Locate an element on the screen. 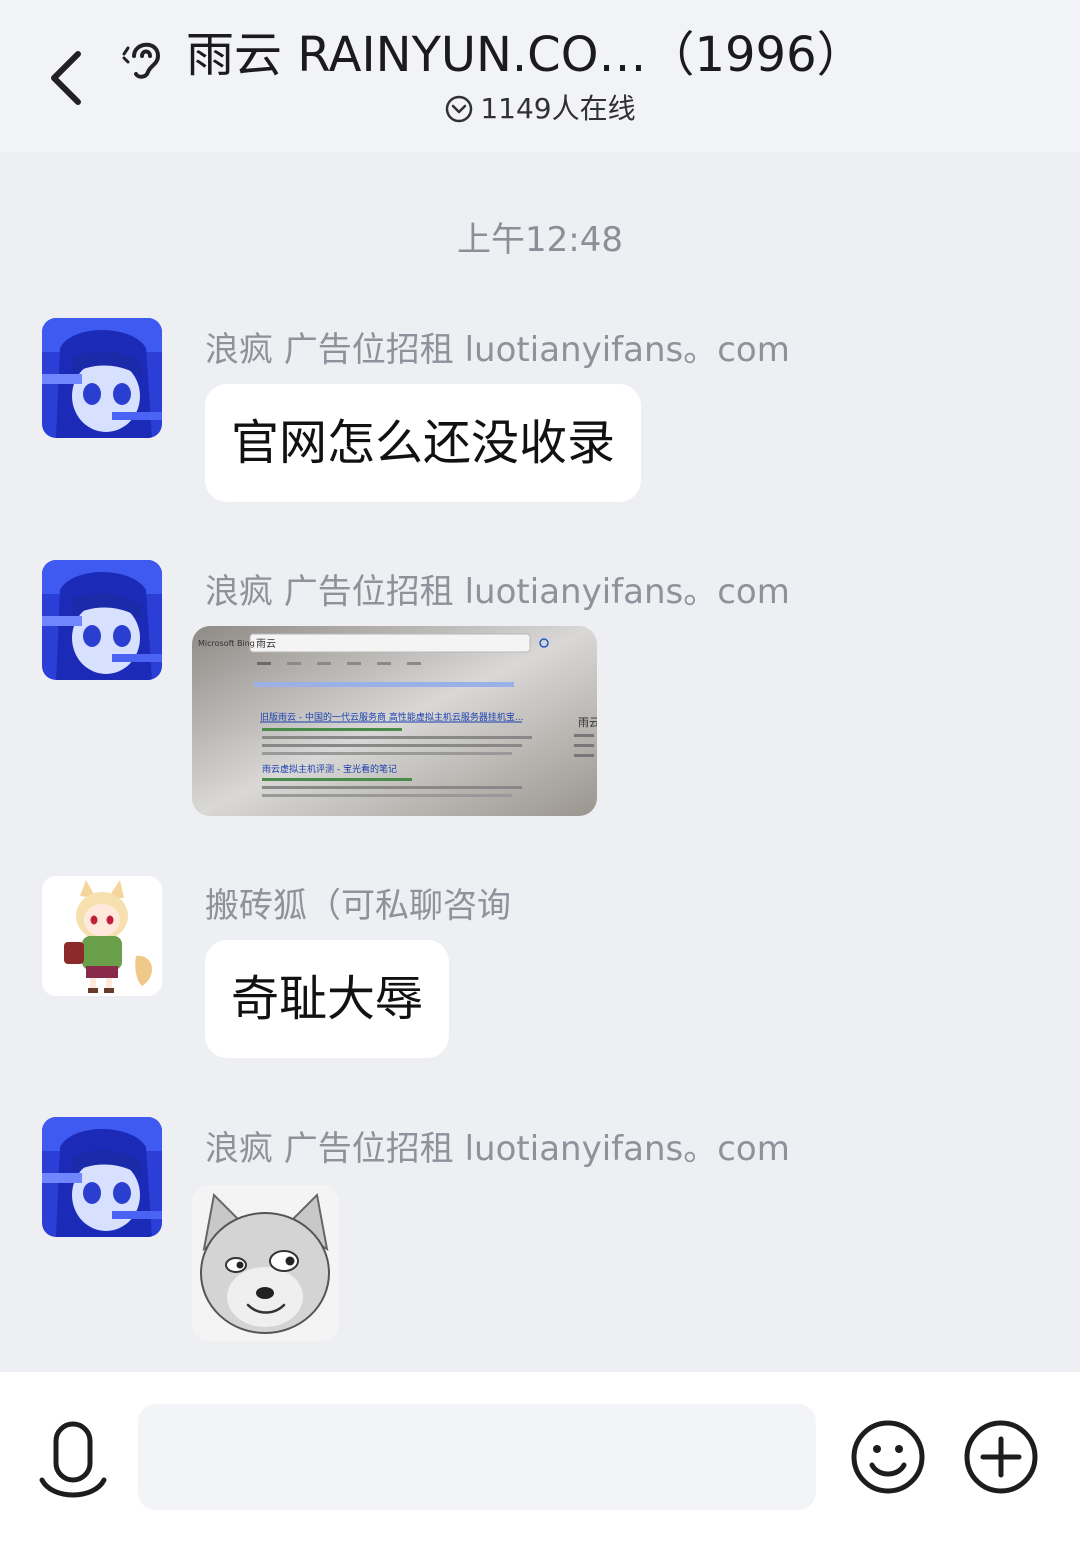 The height and width of the screenshot is (1541, 1080). voice-button is located at coordinates (73, 1460).